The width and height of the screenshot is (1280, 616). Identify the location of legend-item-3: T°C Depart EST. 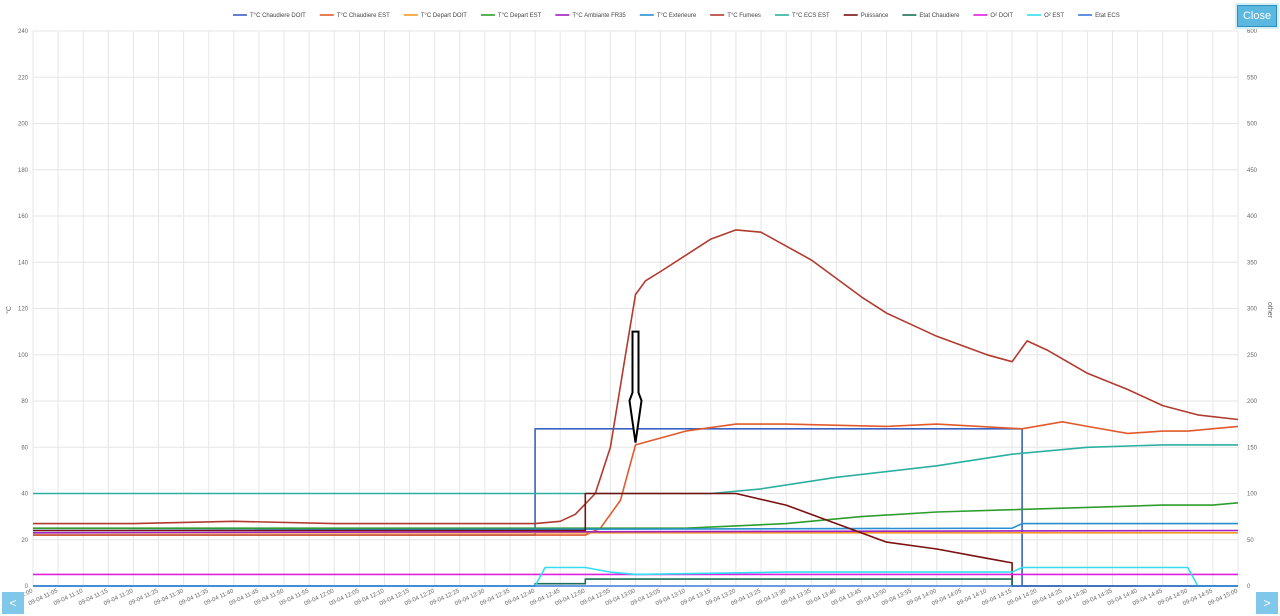
(511, 16).